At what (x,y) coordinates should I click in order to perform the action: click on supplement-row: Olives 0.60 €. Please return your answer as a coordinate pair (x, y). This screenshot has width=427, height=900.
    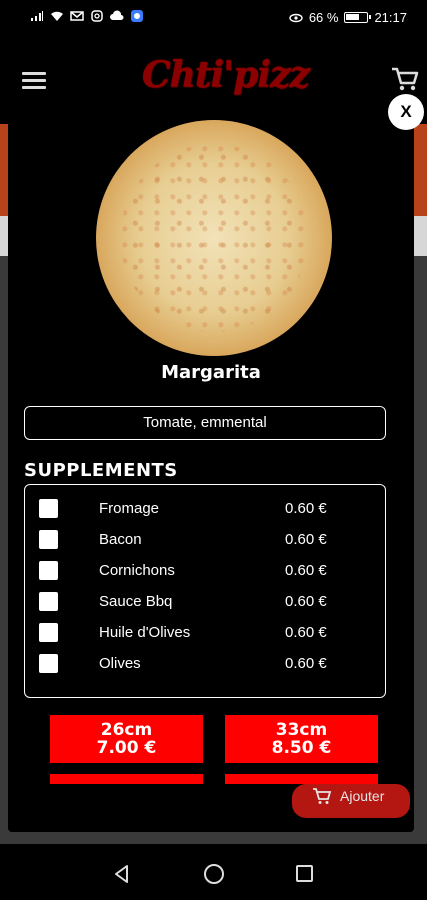
    Looking at the image, I should click on (205, 664).